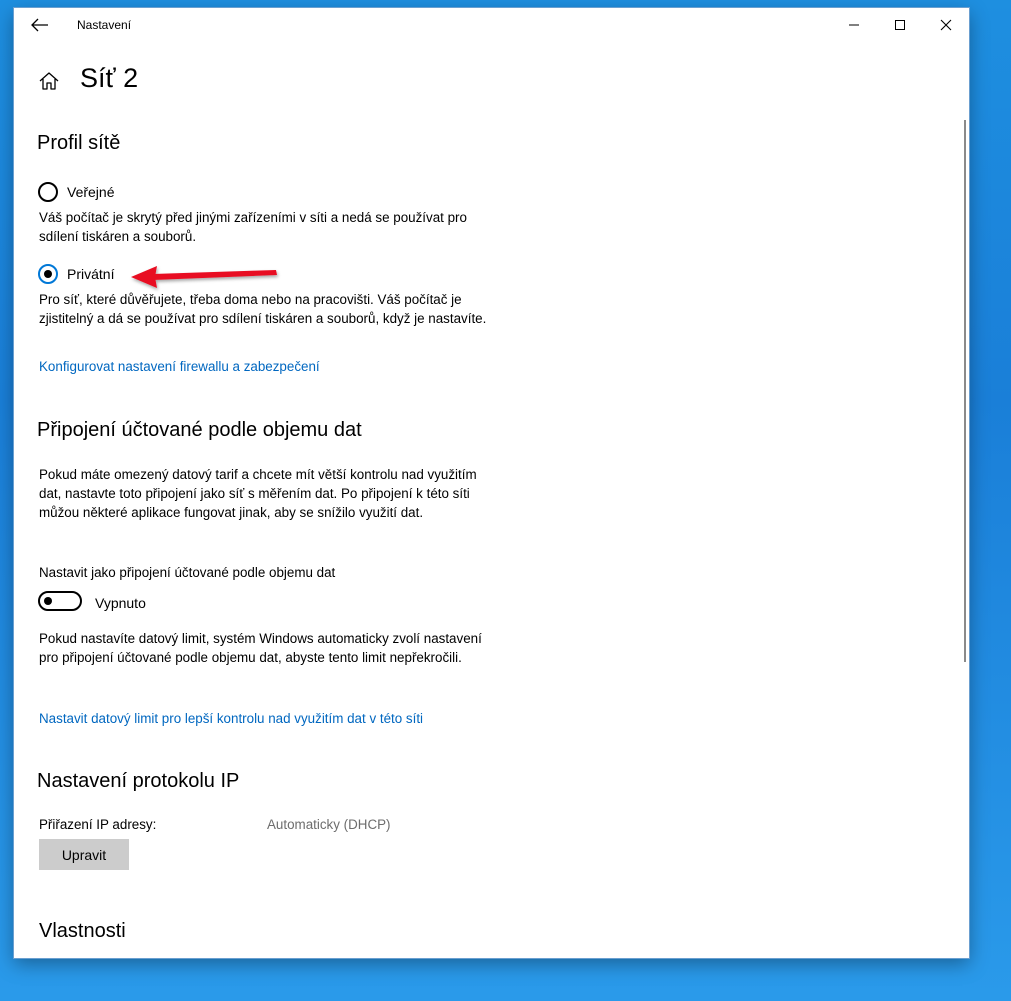  I want to click on ip-settings-heading: Nastavení protokolu IP, so click(138, 781).